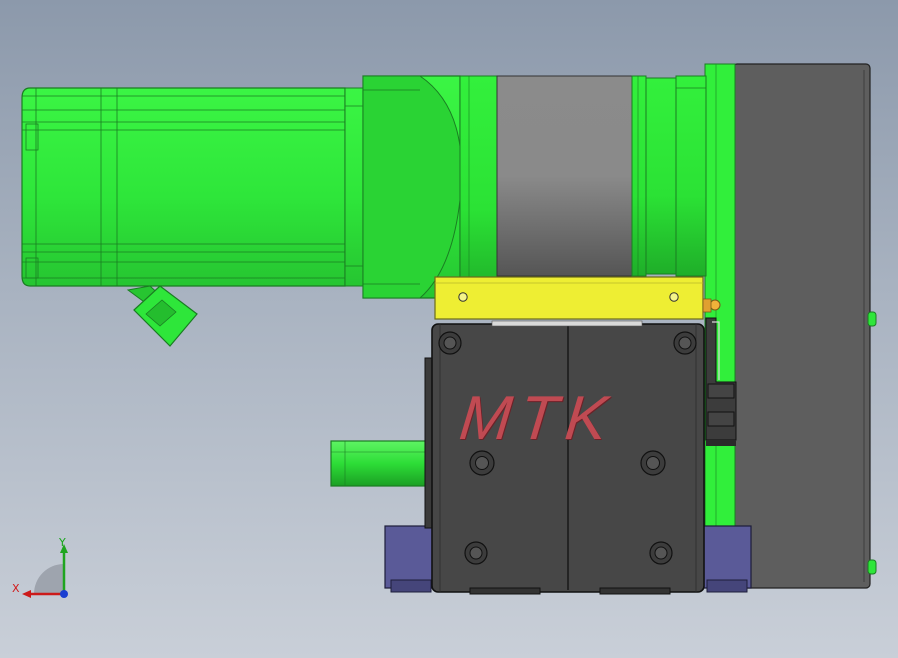  Describe the element at coordinates (482, 463) in the screenshot. I see `bolt-mid-left` at that location.